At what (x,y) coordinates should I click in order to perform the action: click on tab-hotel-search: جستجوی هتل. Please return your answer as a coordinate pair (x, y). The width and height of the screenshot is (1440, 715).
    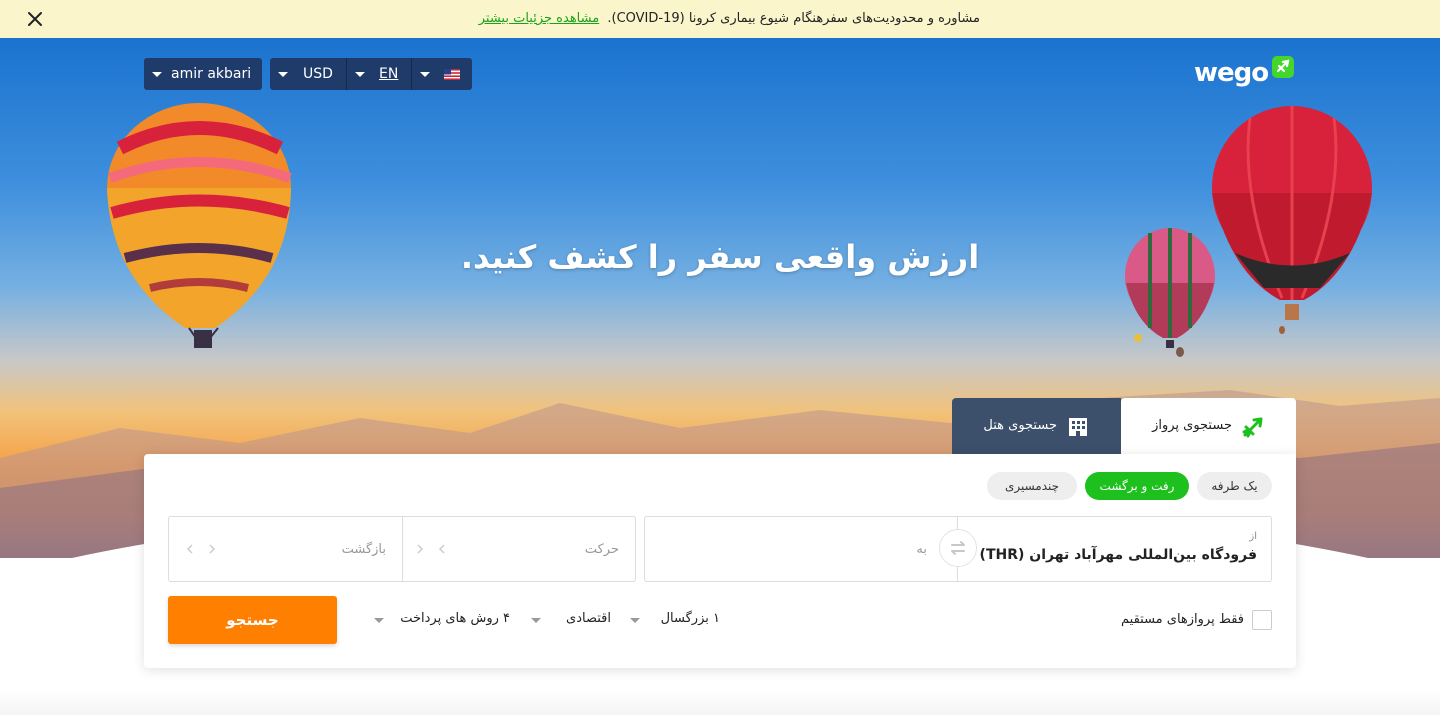
    Looking at the image, I should click on (1036, 426).